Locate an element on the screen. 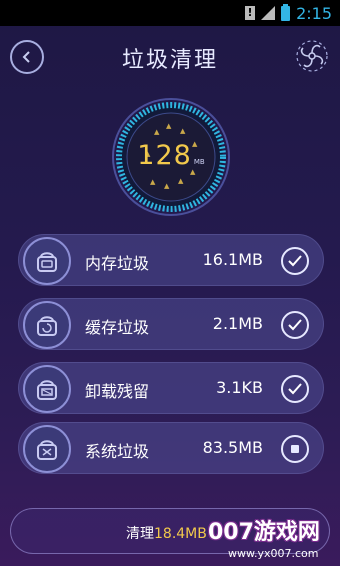 This screenshot has width=340, height=566. header: 垃圾清理 is located at coordinates (170, 57).